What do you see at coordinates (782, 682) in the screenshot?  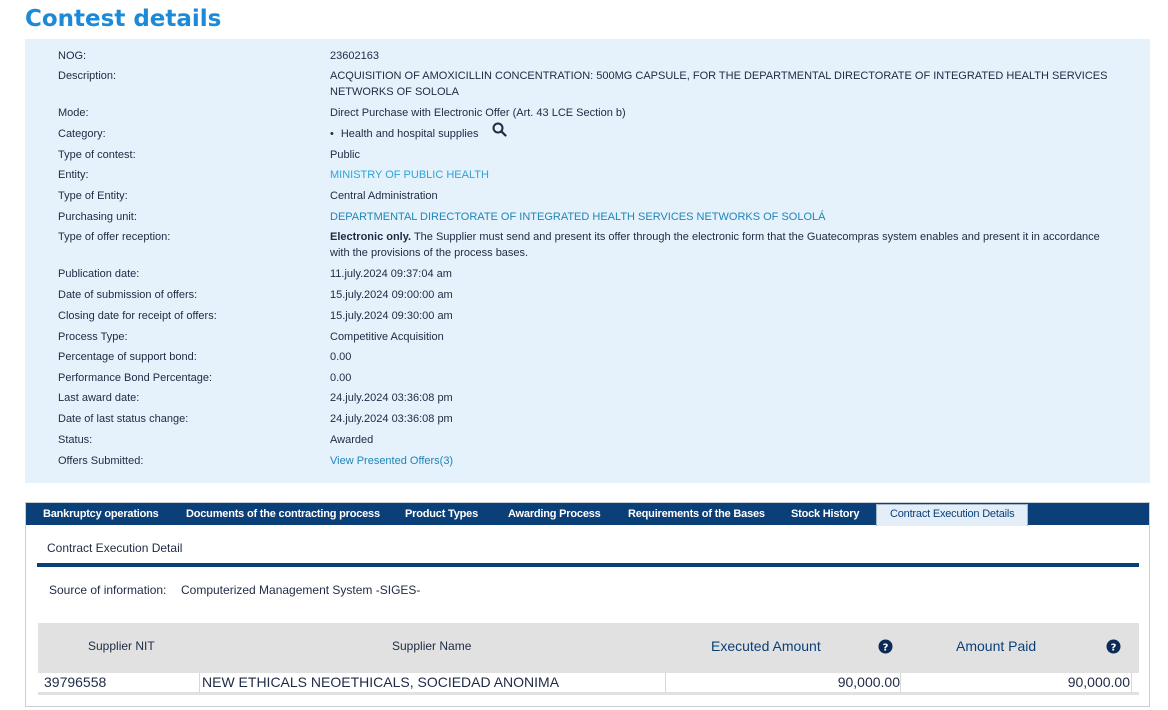 I see `executed-amount-cell: 90,000.00` at bounding box center [782, 682].